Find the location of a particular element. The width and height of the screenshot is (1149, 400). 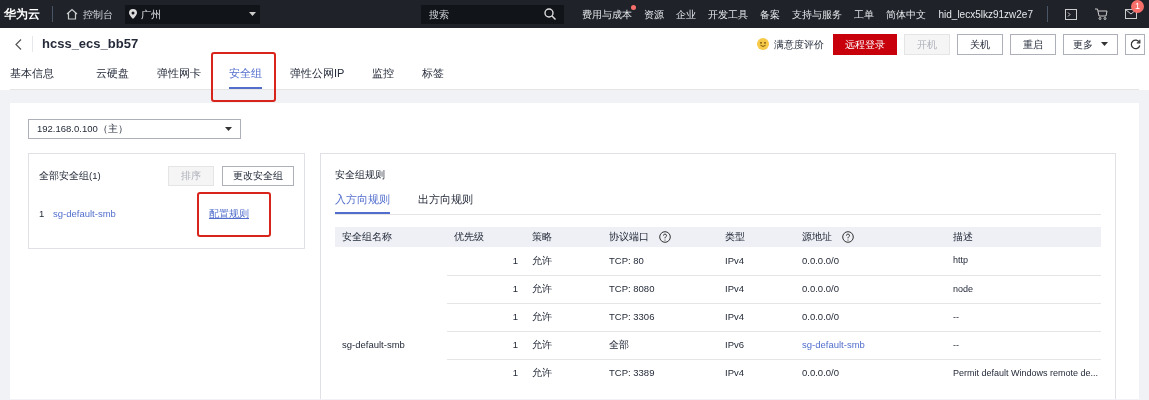

table-cell: IPv6 is located at coordinates (734, 345).